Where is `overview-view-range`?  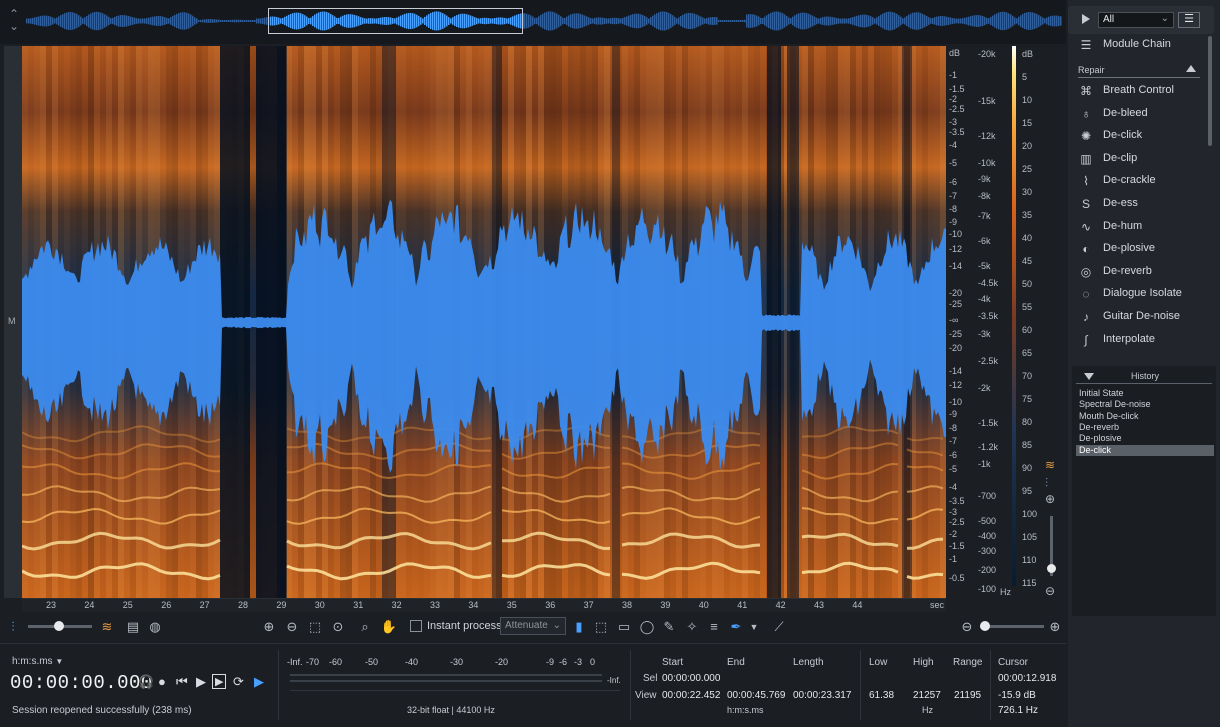 overview-view-range is located at coordinates (395, 21).